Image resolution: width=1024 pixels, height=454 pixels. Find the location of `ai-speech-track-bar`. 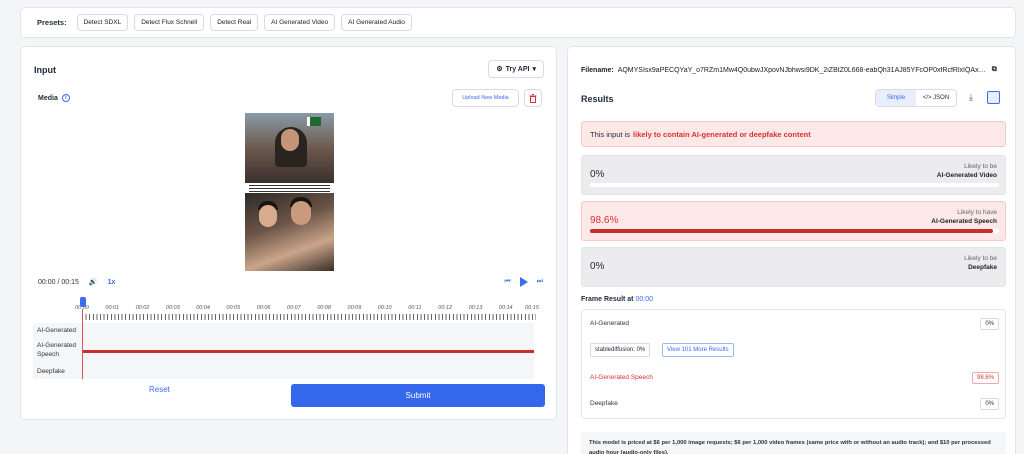

ai-speech-track-bar is located at coordinates (308, 351).